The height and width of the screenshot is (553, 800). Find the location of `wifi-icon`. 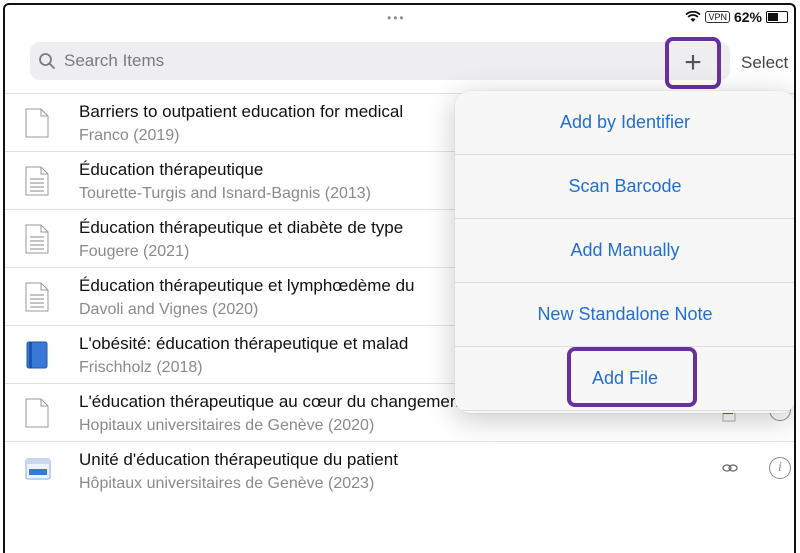

wifi-icon is located at coordinates (693, 16).